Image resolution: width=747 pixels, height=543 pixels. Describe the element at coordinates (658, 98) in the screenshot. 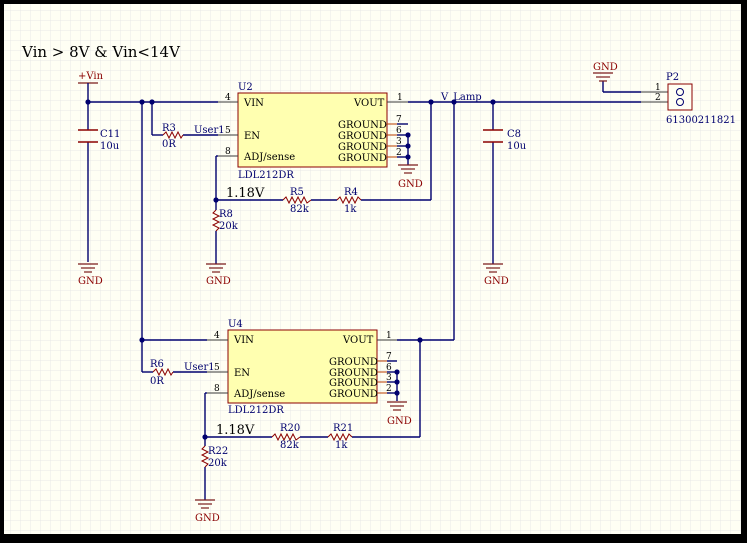

I see `p2-pin-num: 2` at that location.